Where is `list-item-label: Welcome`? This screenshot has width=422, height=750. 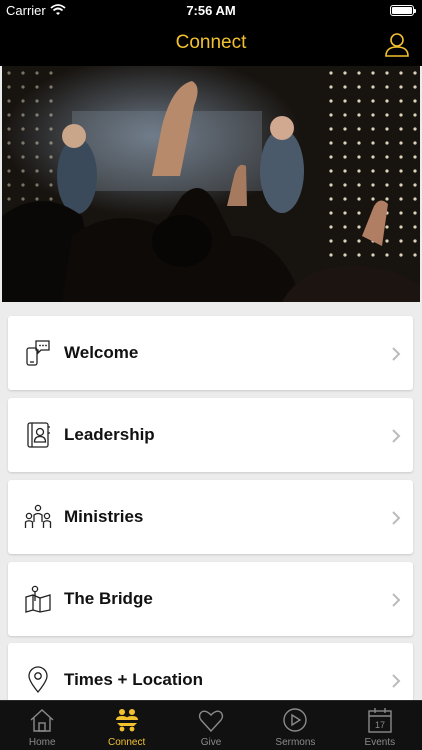
list-item-label: Welcome is located at coordinates (101, 352).